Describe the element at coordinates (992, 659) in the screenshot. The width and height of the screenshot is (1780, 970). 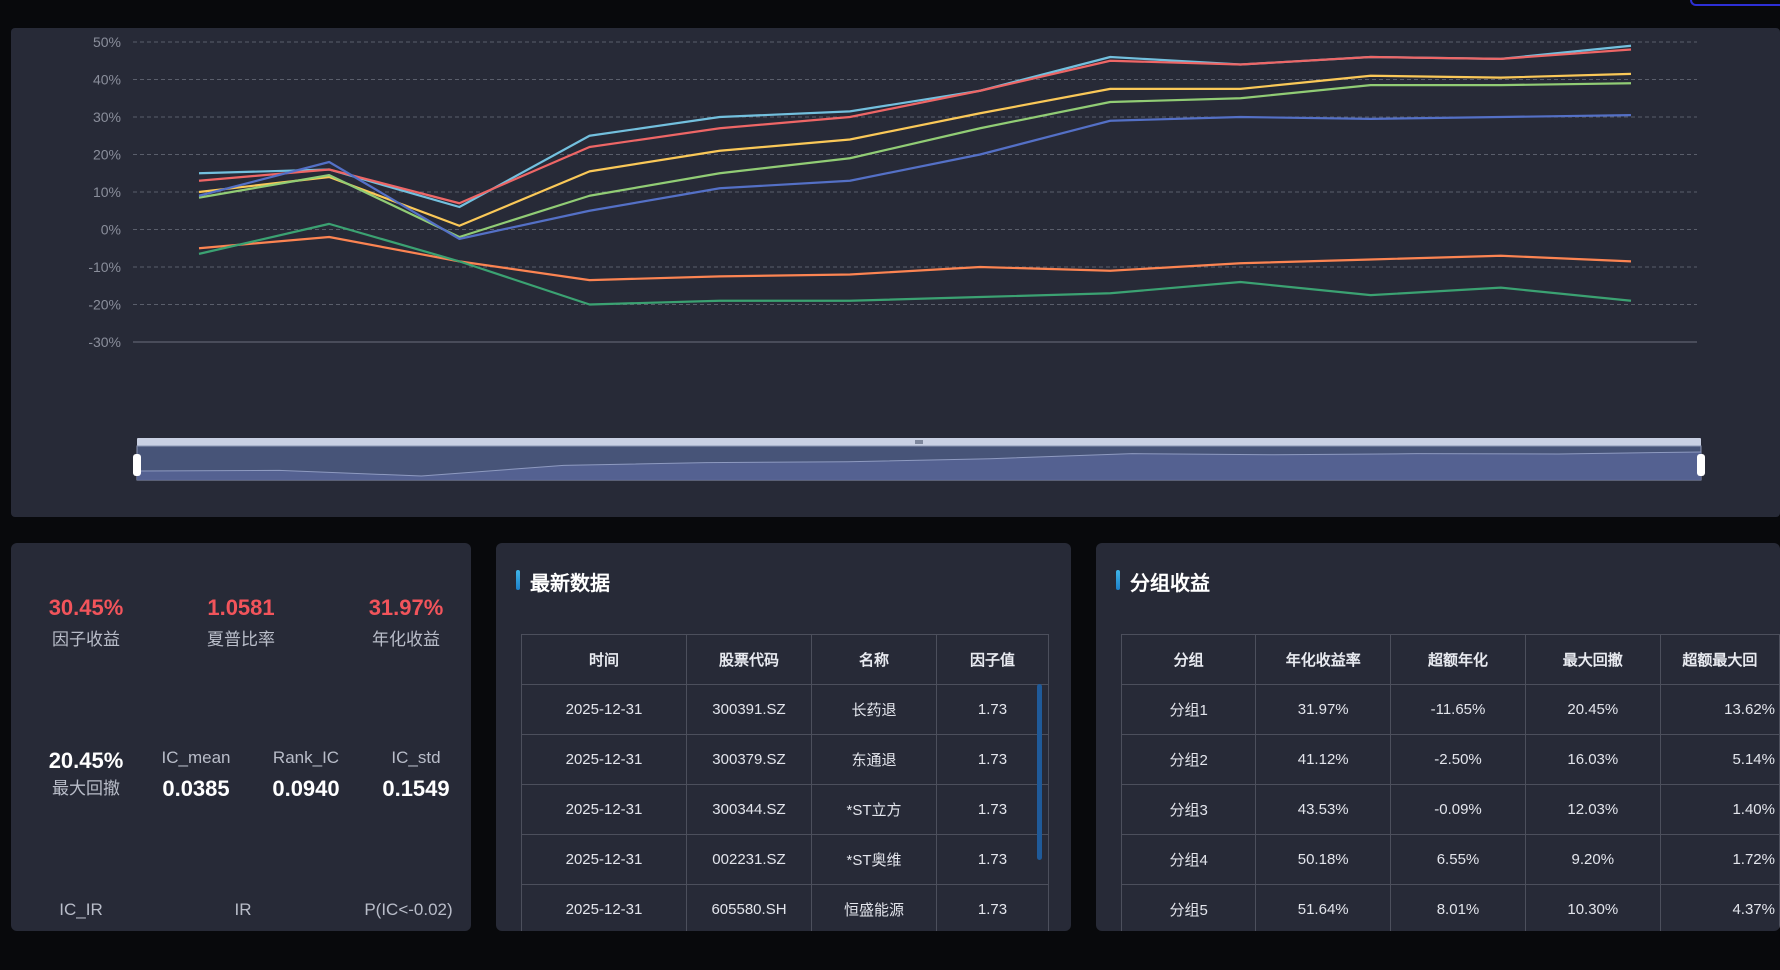
I see `column-header-factor: 因子值` at that location.